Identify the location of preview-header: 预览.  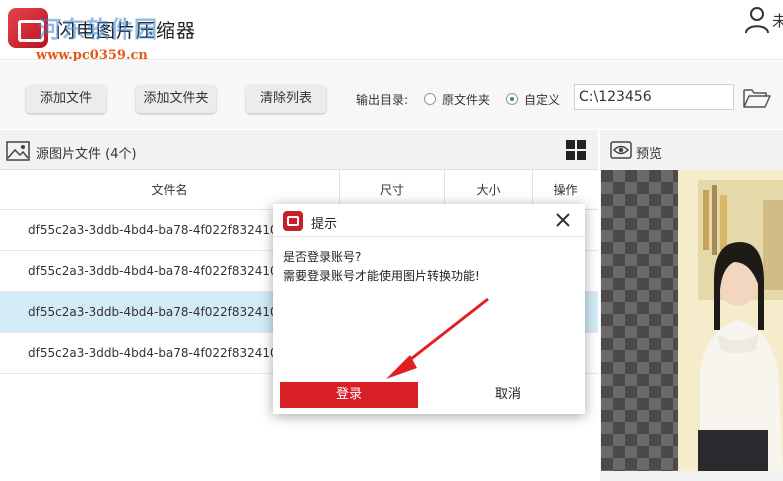
(691, 150).